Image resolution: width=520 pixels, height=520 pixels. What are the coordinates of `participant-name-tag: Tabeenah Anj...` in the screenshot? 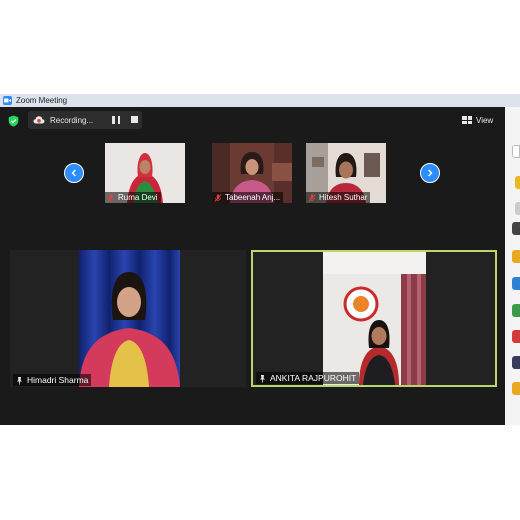 It's located at (248, 197).